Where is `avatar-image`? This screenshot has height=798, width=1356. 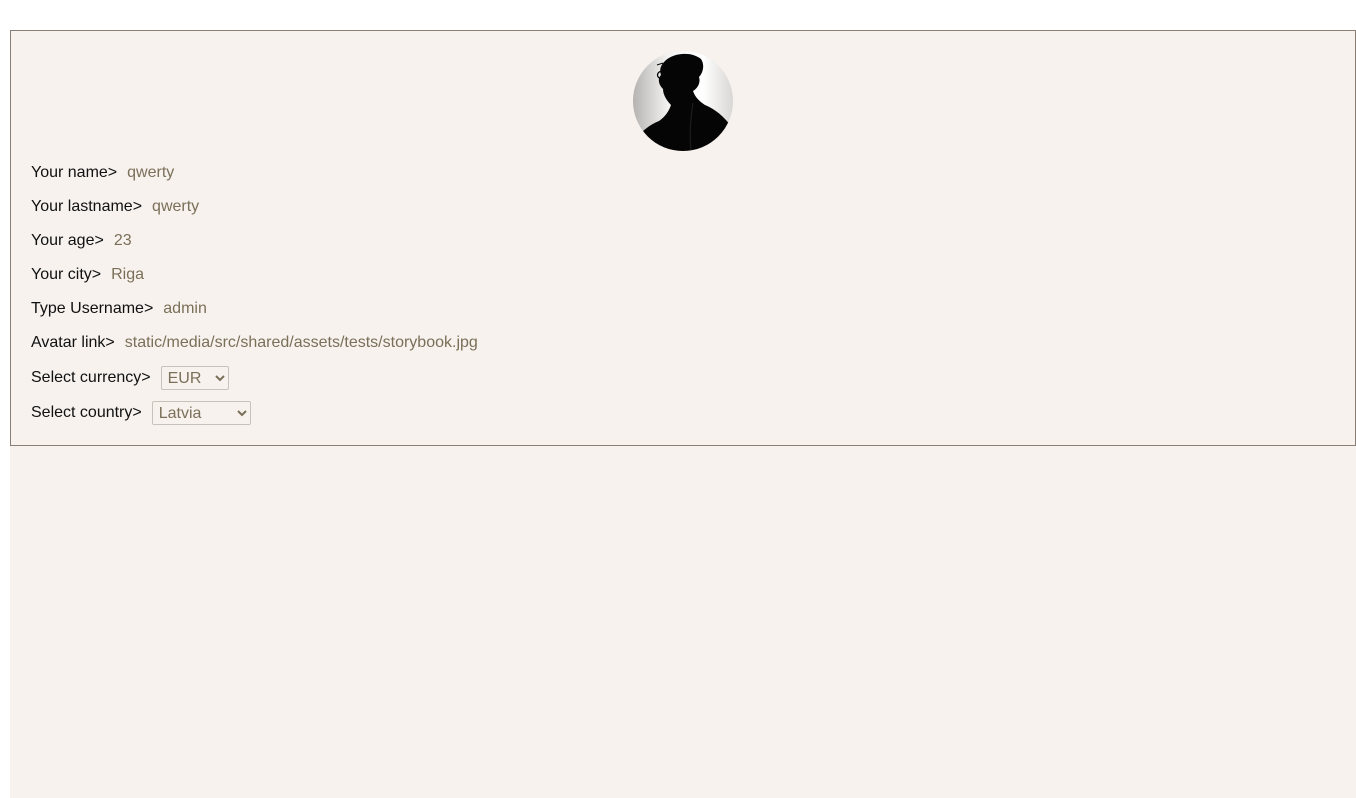 avatar-image is located at coordinates (683, 101).